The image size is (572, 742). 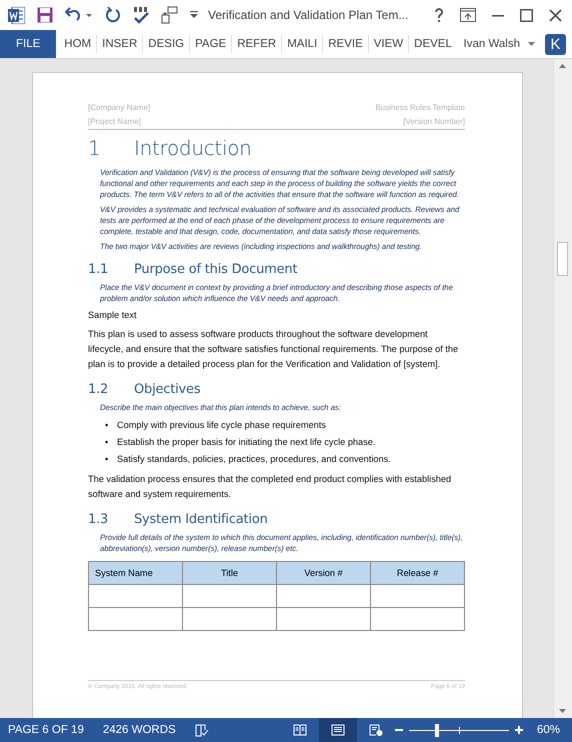 I want to click on print-layout-icon, so click(x=337, y=730).